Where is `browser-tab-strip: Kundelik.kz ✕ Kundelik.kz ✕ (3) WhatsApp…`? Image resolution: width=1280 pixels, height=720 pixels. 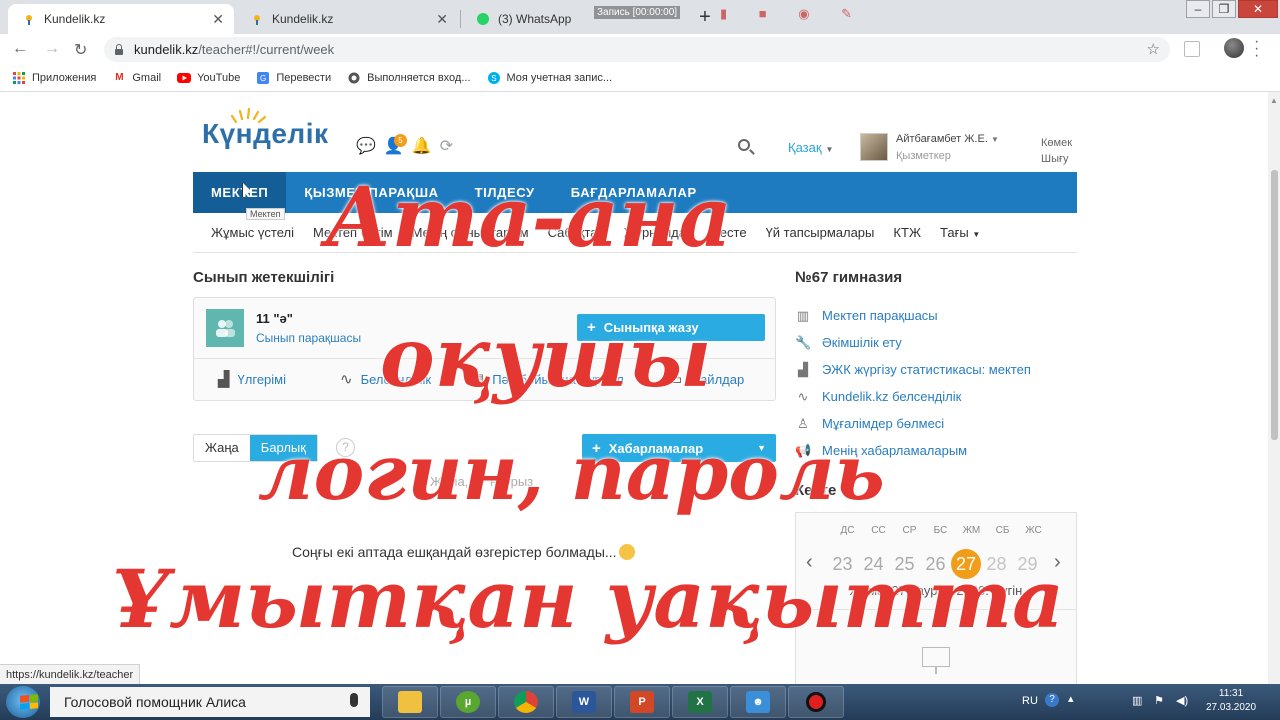
browser-tab-strip: Kundelik.kz ✕ Kundelik.kz ✕ (3) WhatsApp… is located at coordinates (640, 17).